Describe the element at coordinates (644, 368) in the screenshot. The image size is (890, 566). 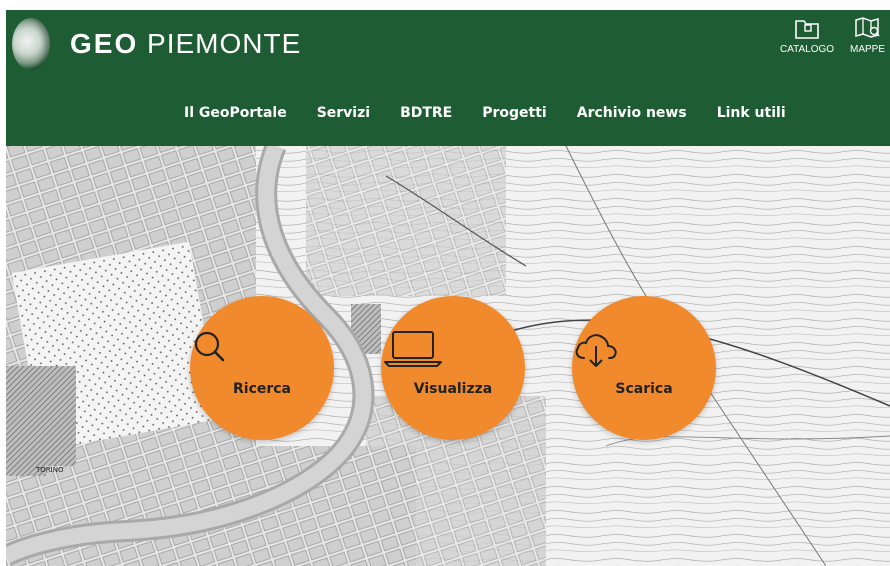
I see `scarica-button: Scarica` at that location.